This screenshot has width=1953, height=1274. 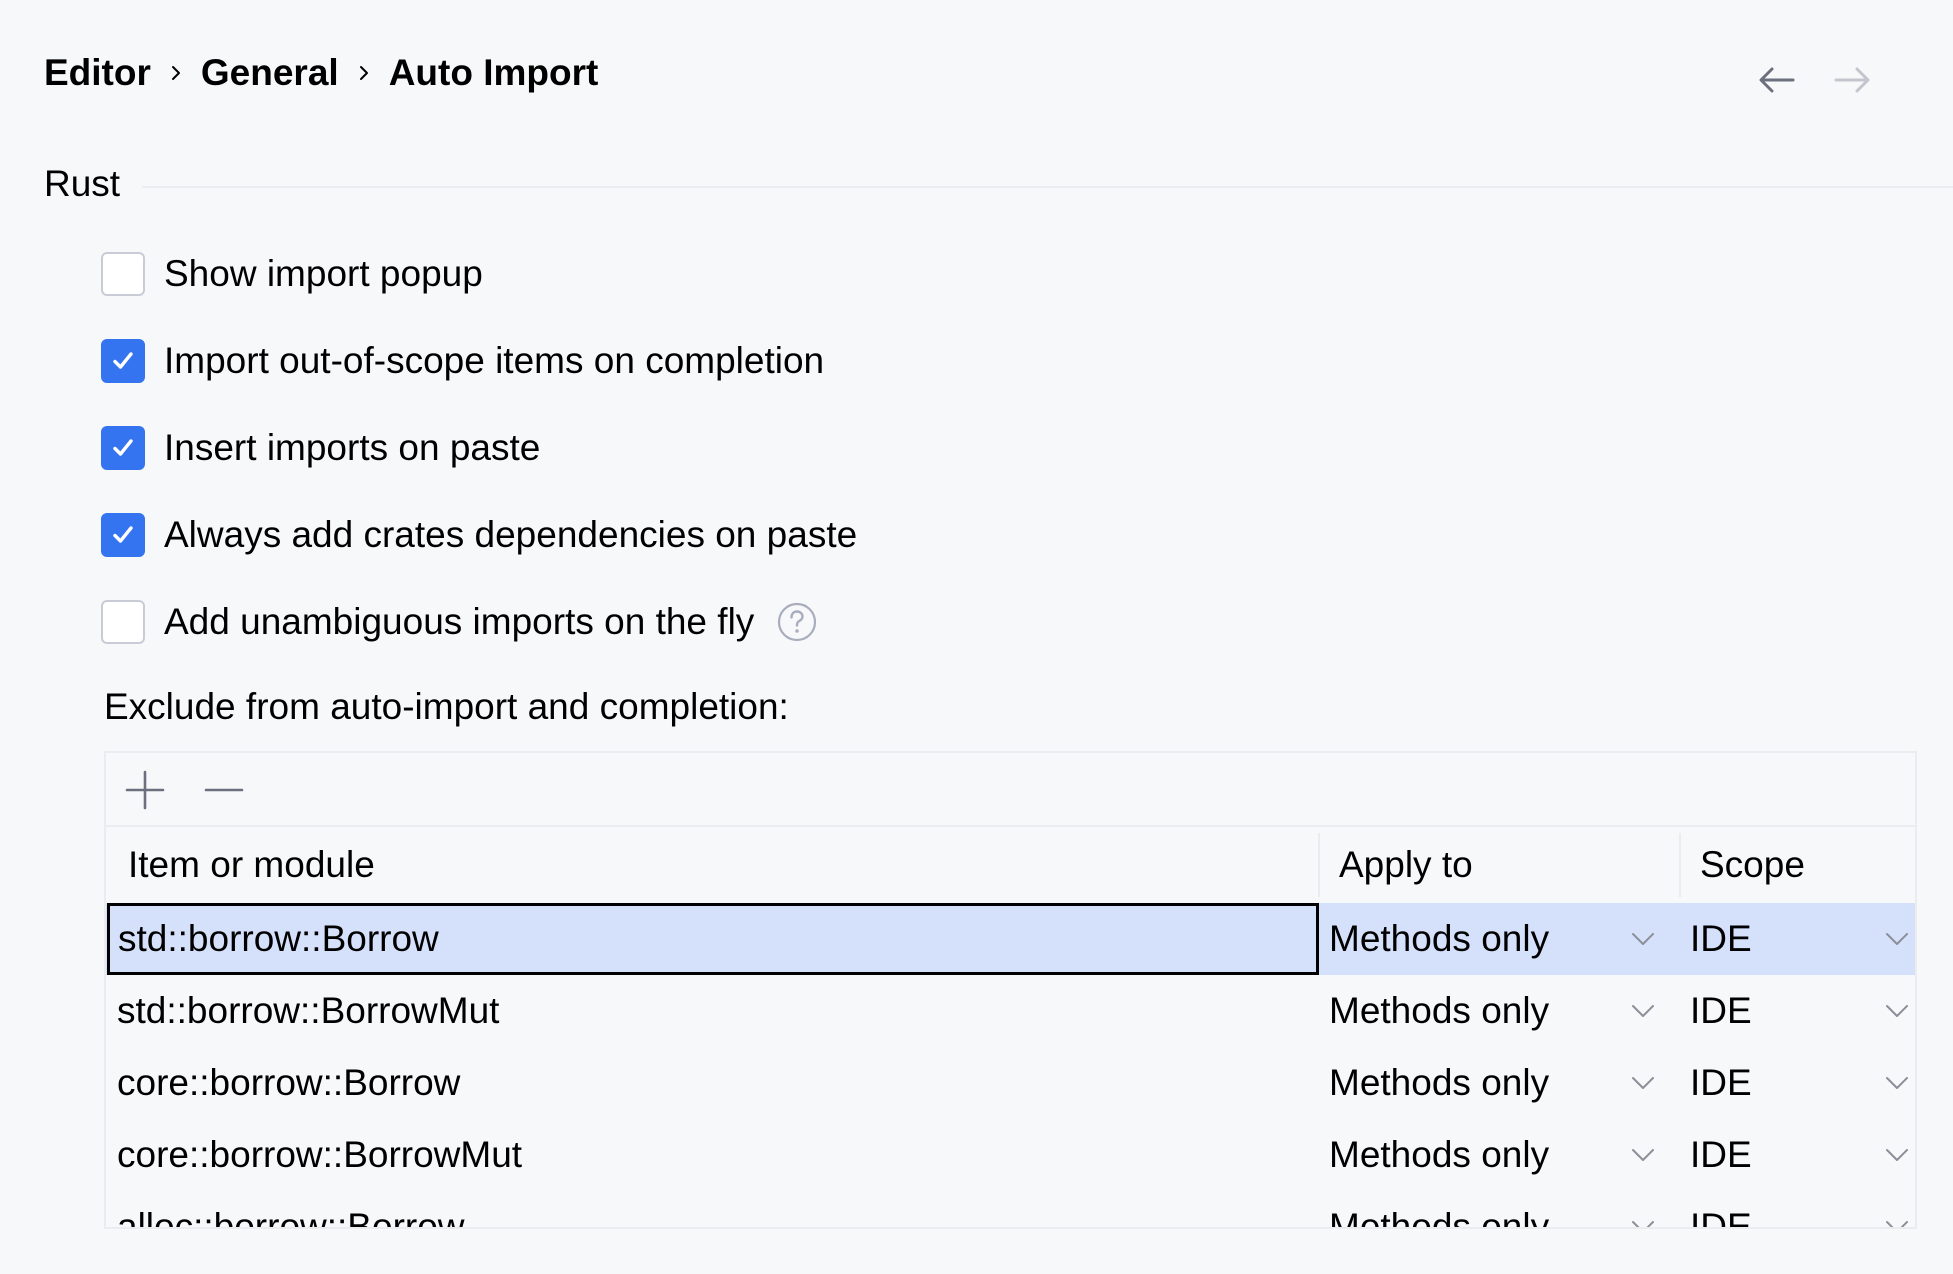 I want to click on option-add-unambiguous-imports: Add unambiguous imports on the fly, so click(x=459, y=622).